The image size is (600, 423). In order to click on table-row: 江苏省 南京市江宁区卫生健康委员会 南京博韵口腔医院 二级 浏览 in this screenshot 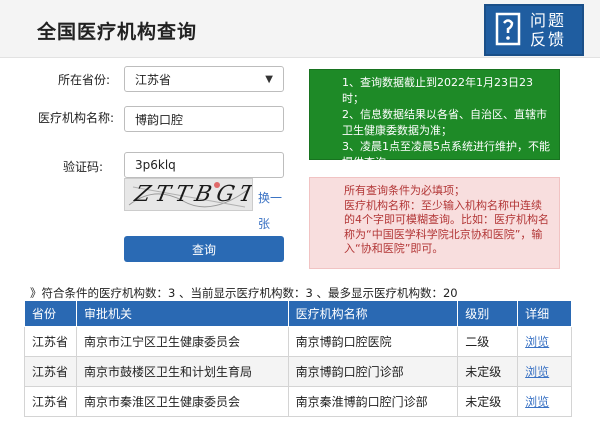, I will do `click(298, 341)`.